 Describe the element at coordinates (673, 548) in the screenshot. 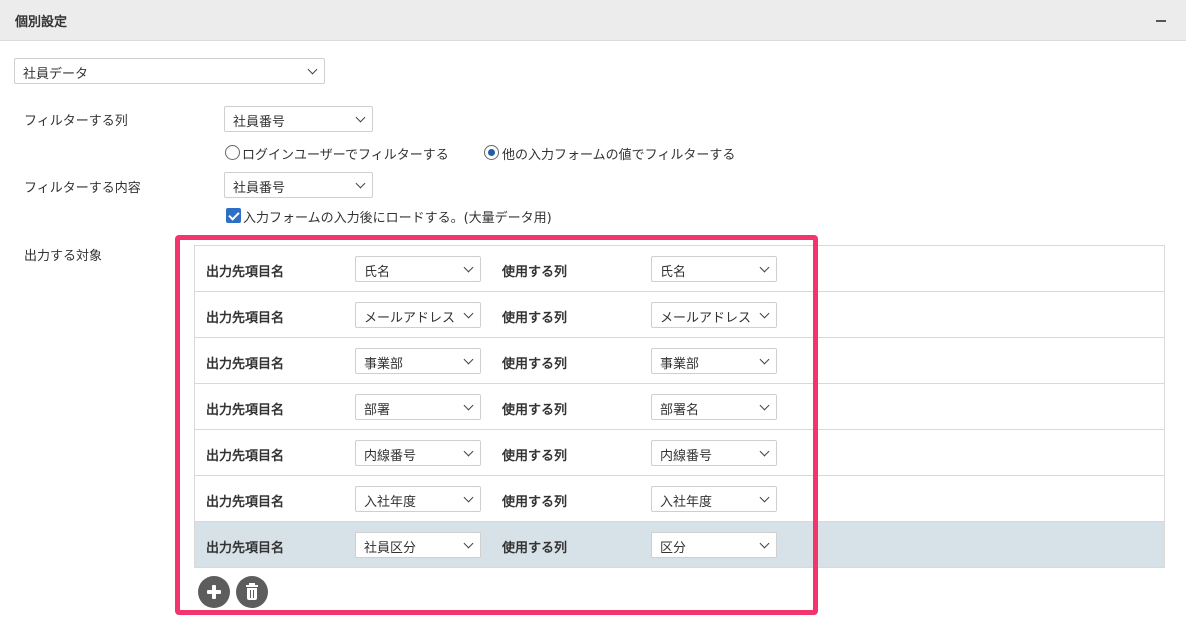

I see `source-column-value: 区分` at that location.